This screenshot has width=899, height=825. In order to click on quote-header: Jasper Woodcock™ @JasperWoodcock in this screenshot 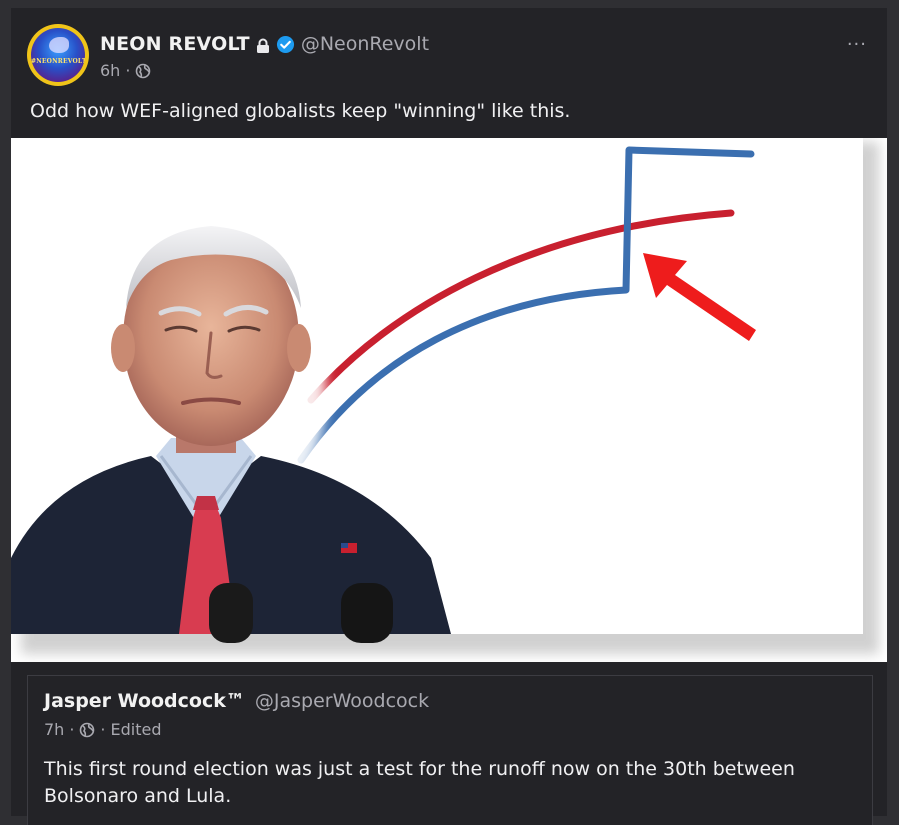, I will do `click(236, 701)`.